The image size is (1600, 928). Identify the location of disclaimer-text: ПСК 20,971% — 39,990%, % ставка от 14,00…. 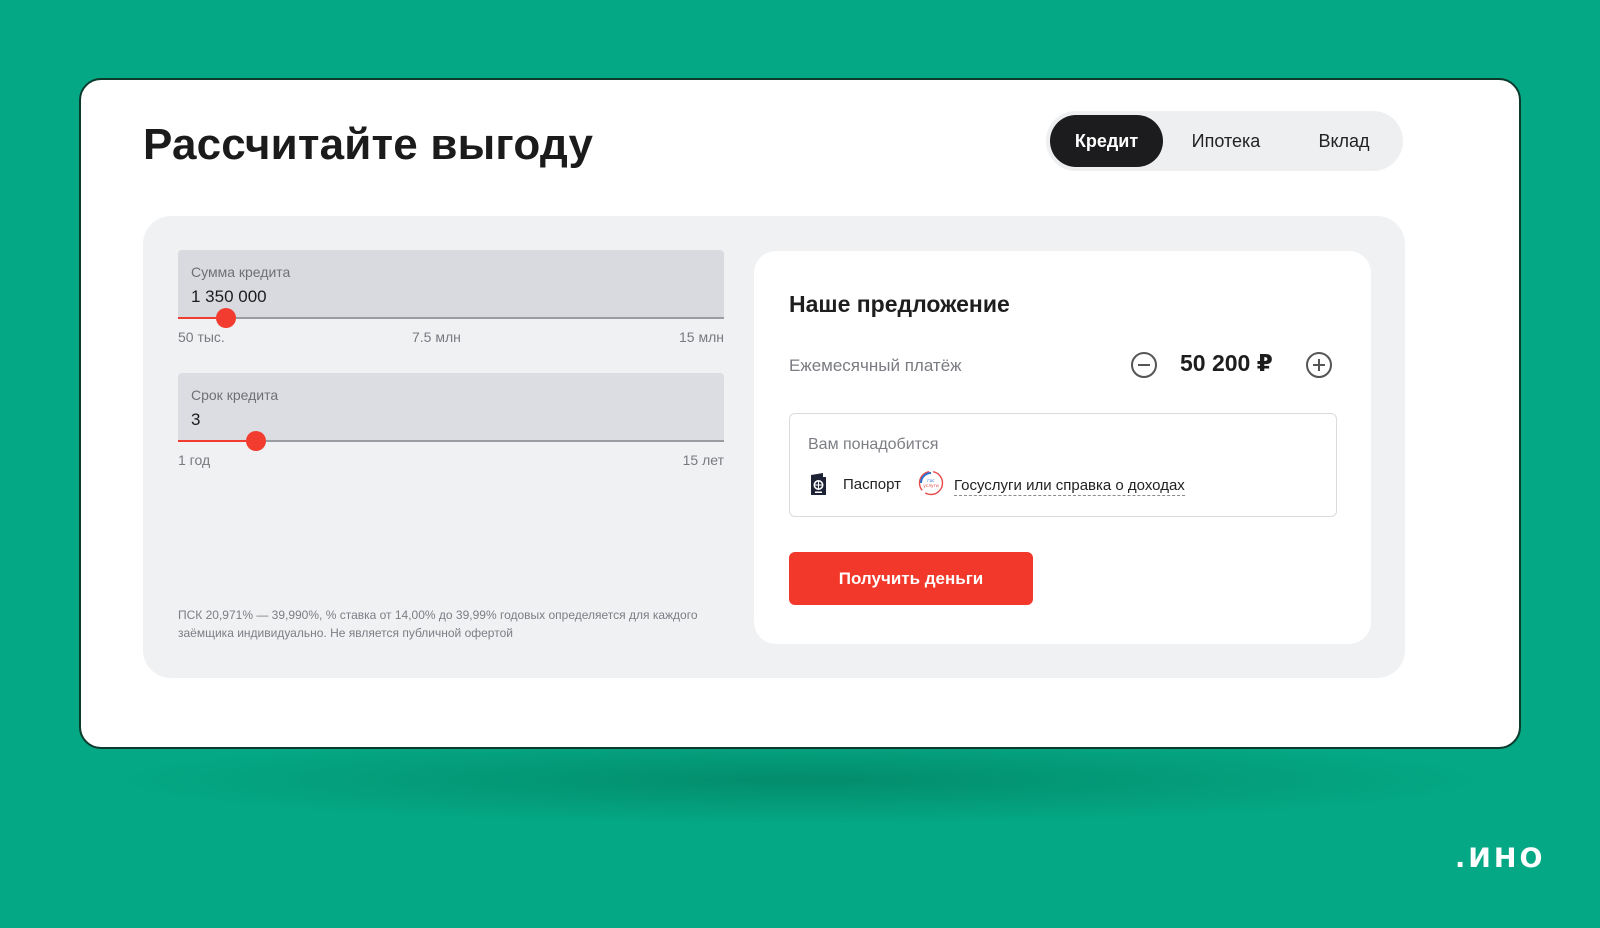
(438, 624).